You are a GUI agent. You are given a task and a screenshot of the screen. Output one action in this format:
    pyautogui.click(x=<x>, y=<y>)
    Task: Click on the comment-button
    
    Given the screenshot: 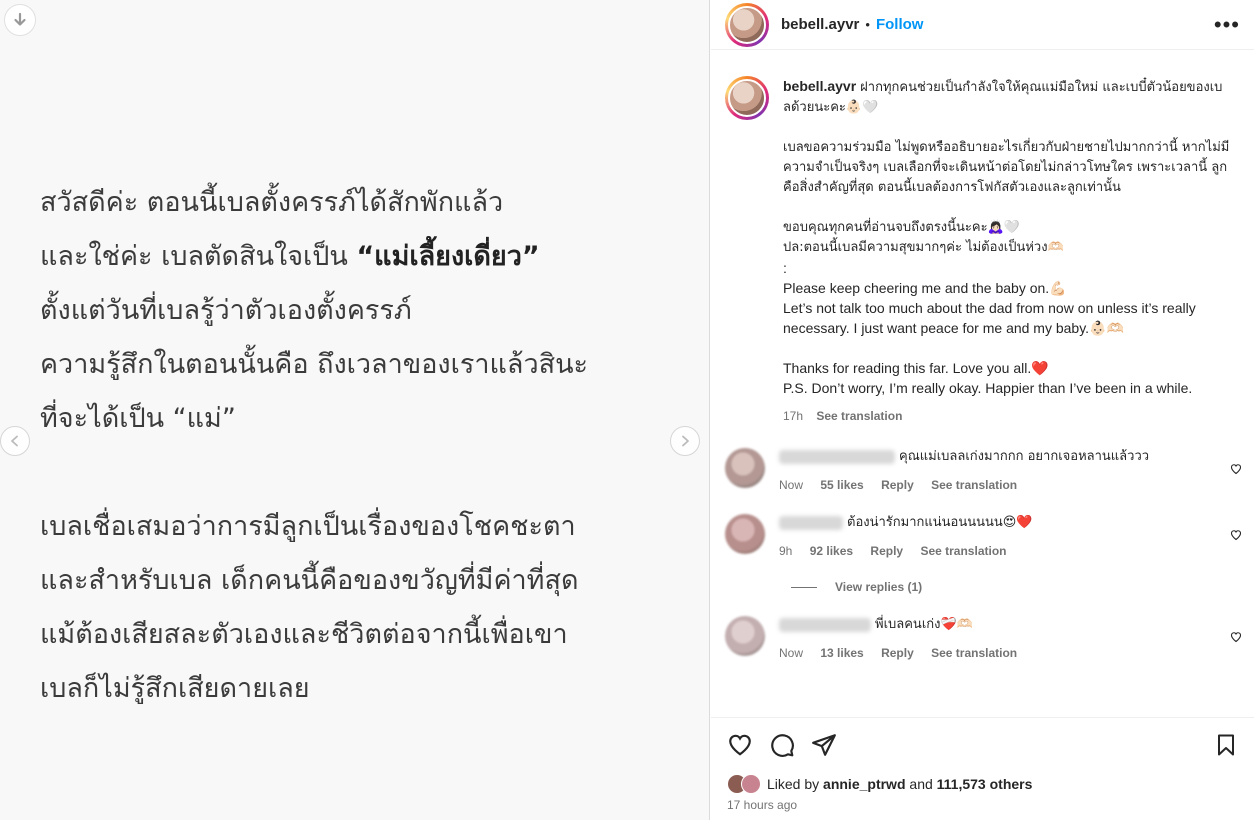 What is the action you would take?
    pyautogui.click(x=782, y=747)
    